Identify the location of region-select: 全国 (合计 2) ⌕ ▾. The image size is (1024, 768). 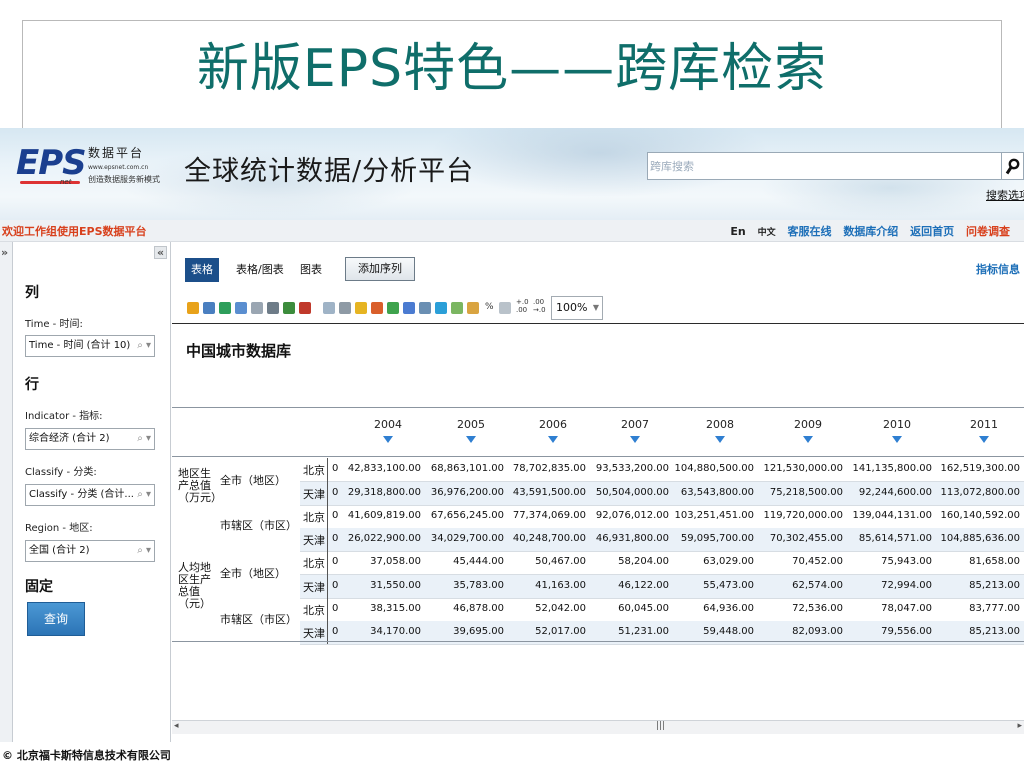
(90, 551).